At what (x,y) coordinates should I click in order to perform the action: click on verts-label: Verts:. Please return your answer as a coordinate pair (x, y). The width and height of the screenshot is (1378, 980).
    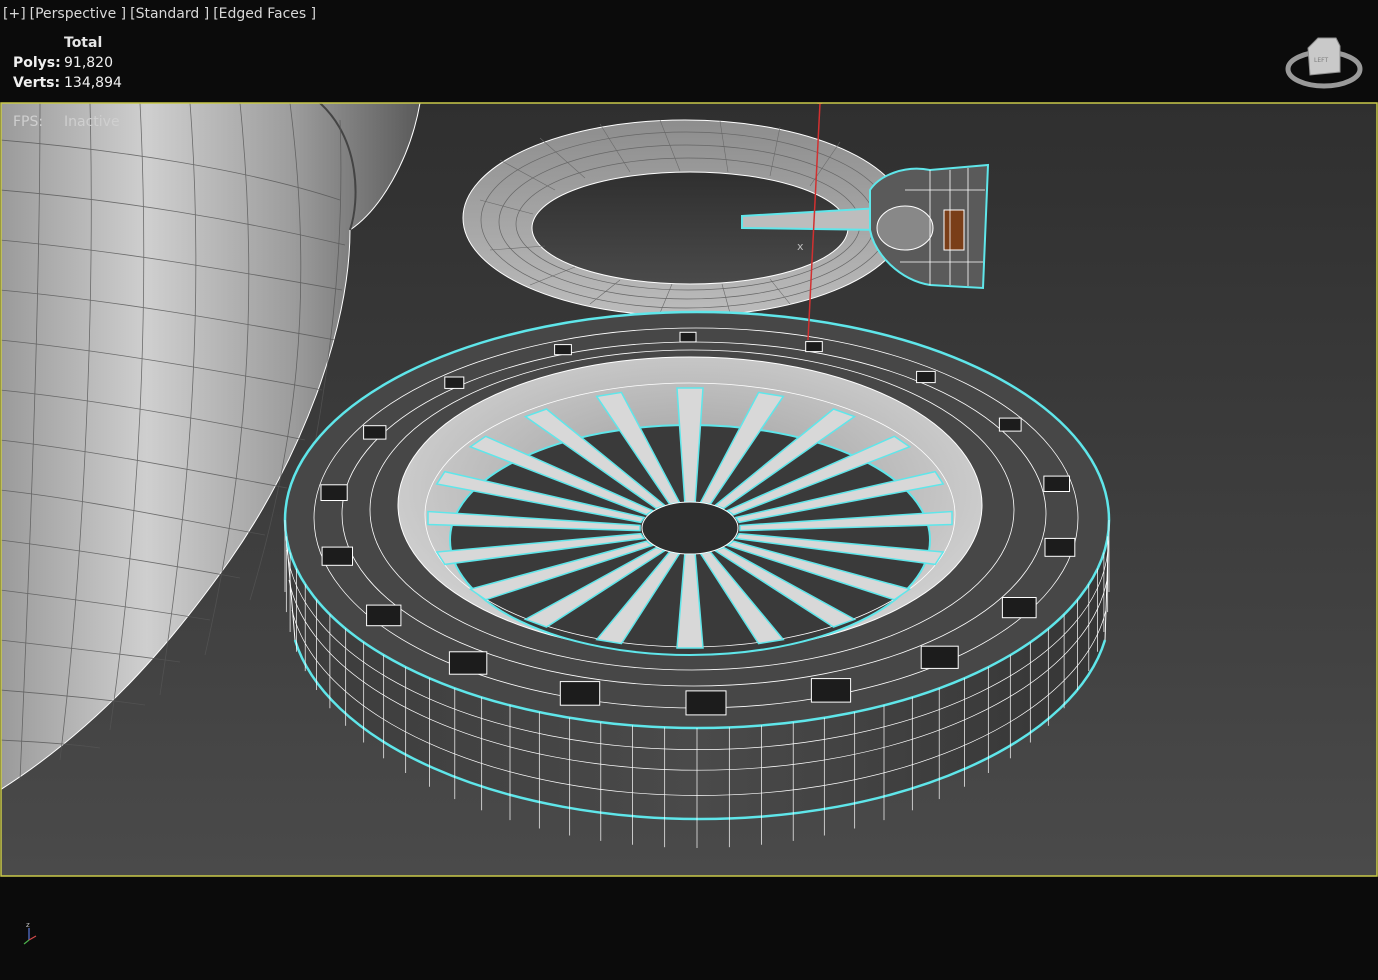
    Looking at the image, I should click on (37, 83).